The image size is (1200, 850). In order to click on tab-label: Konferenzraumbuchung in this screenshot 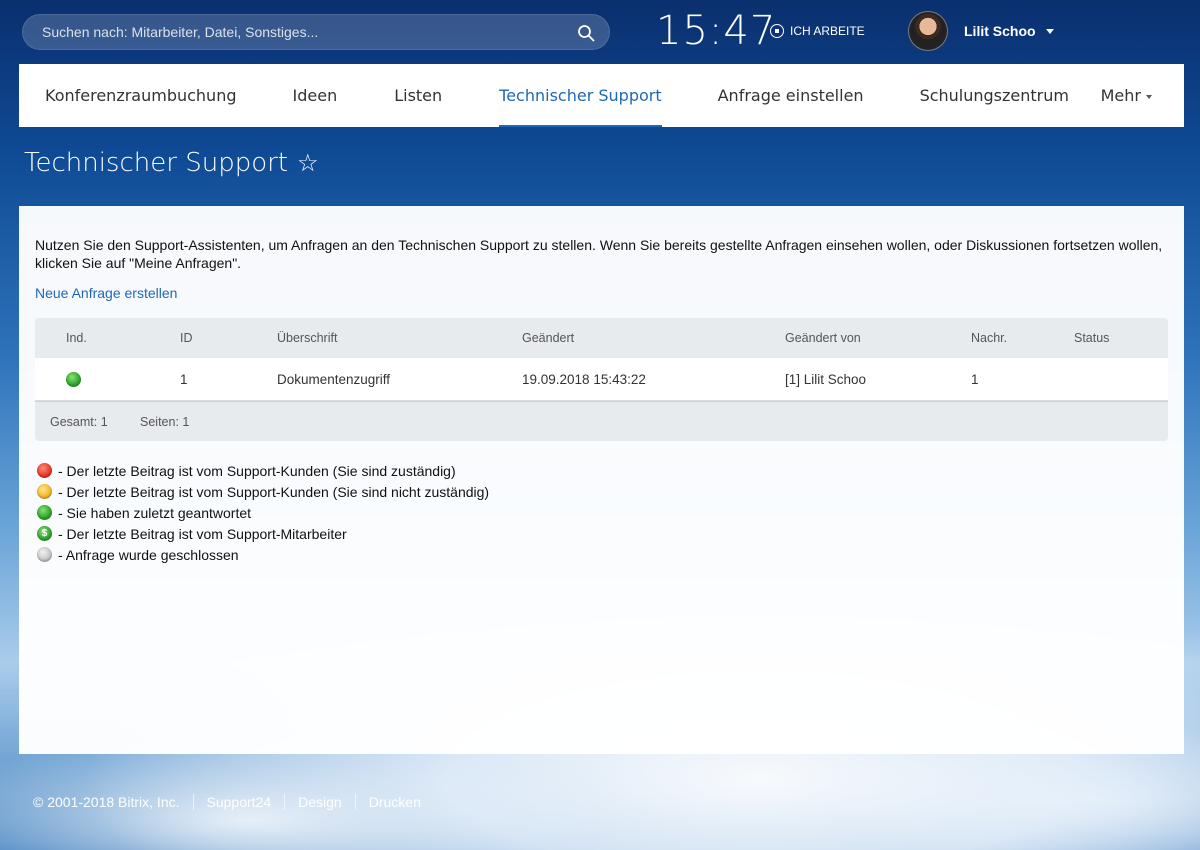, I will do `click(141, 95)`.